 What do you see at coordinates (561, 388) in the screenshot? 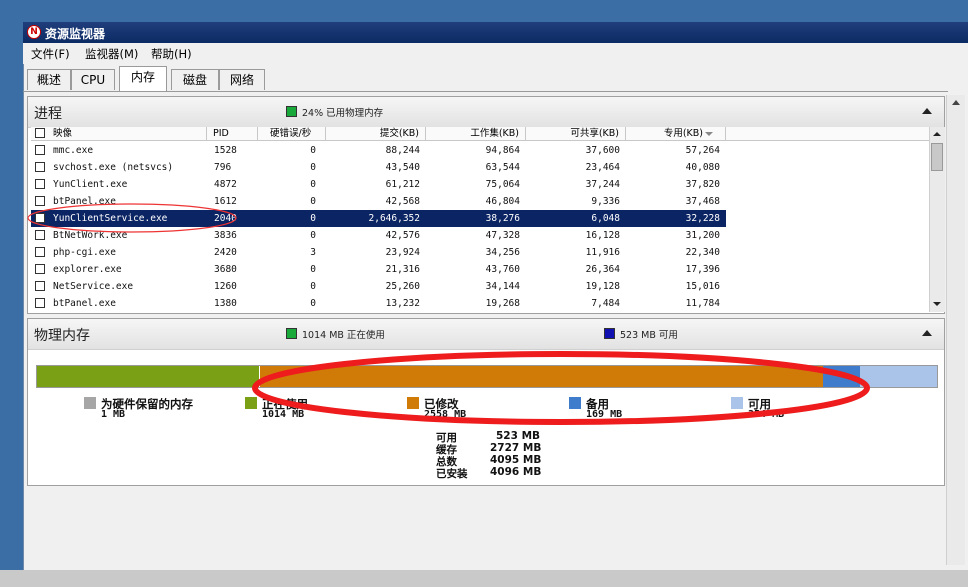
I see `memory-bar-annotation` at bounding box center [561, 388].